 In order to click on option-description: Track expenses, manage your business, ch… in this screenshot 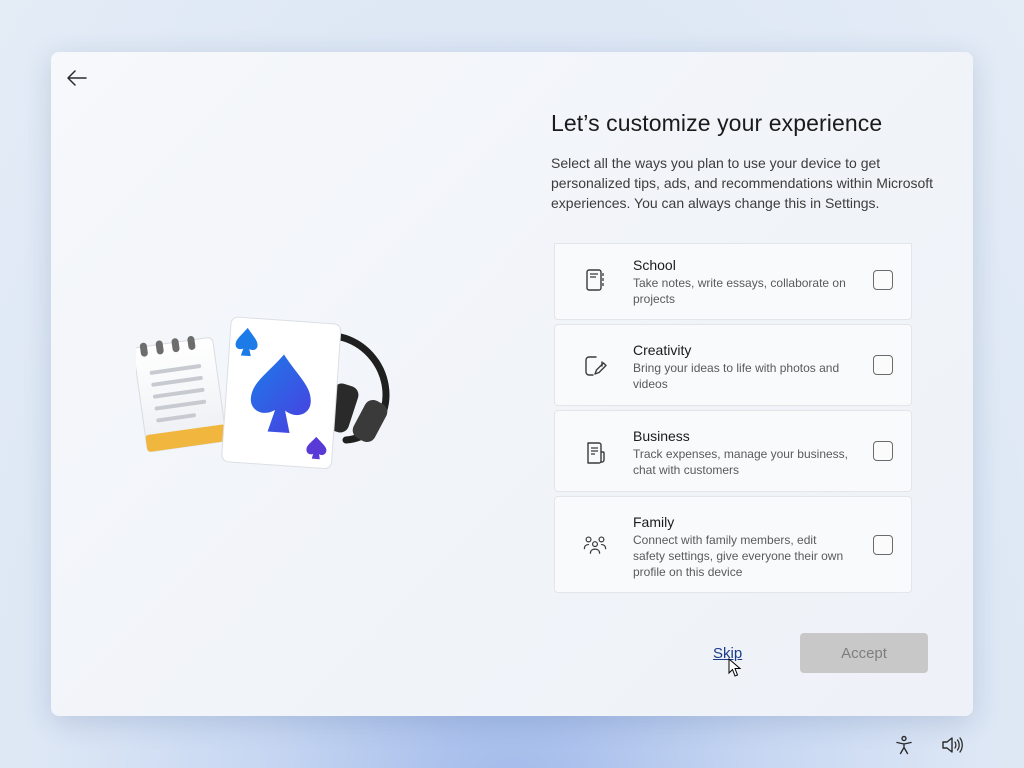, I will do `click(740, 462)`.